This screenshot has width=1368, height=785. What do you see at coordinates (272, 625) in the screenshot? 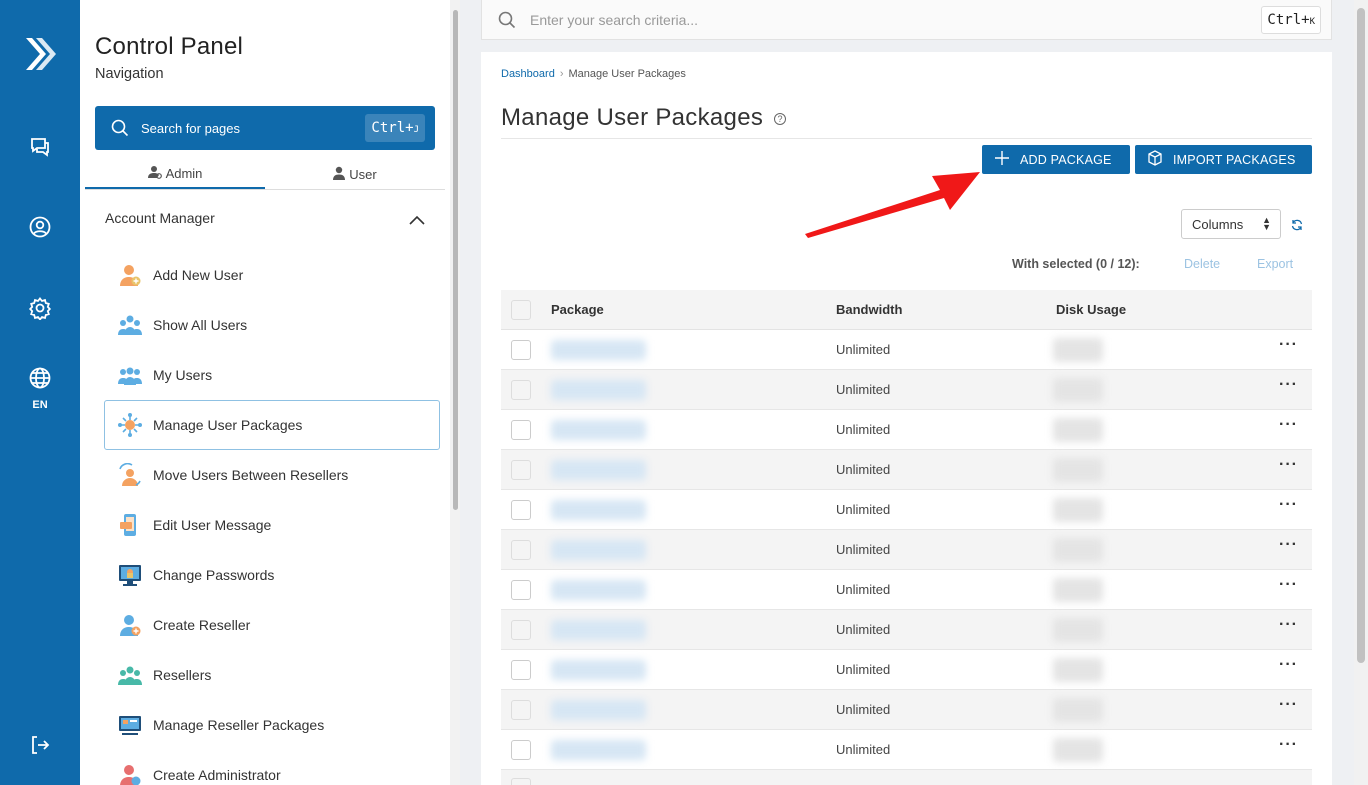
I see `sidebar-item-create-reseller: Create Reseller` at bounding box center [272, 625].